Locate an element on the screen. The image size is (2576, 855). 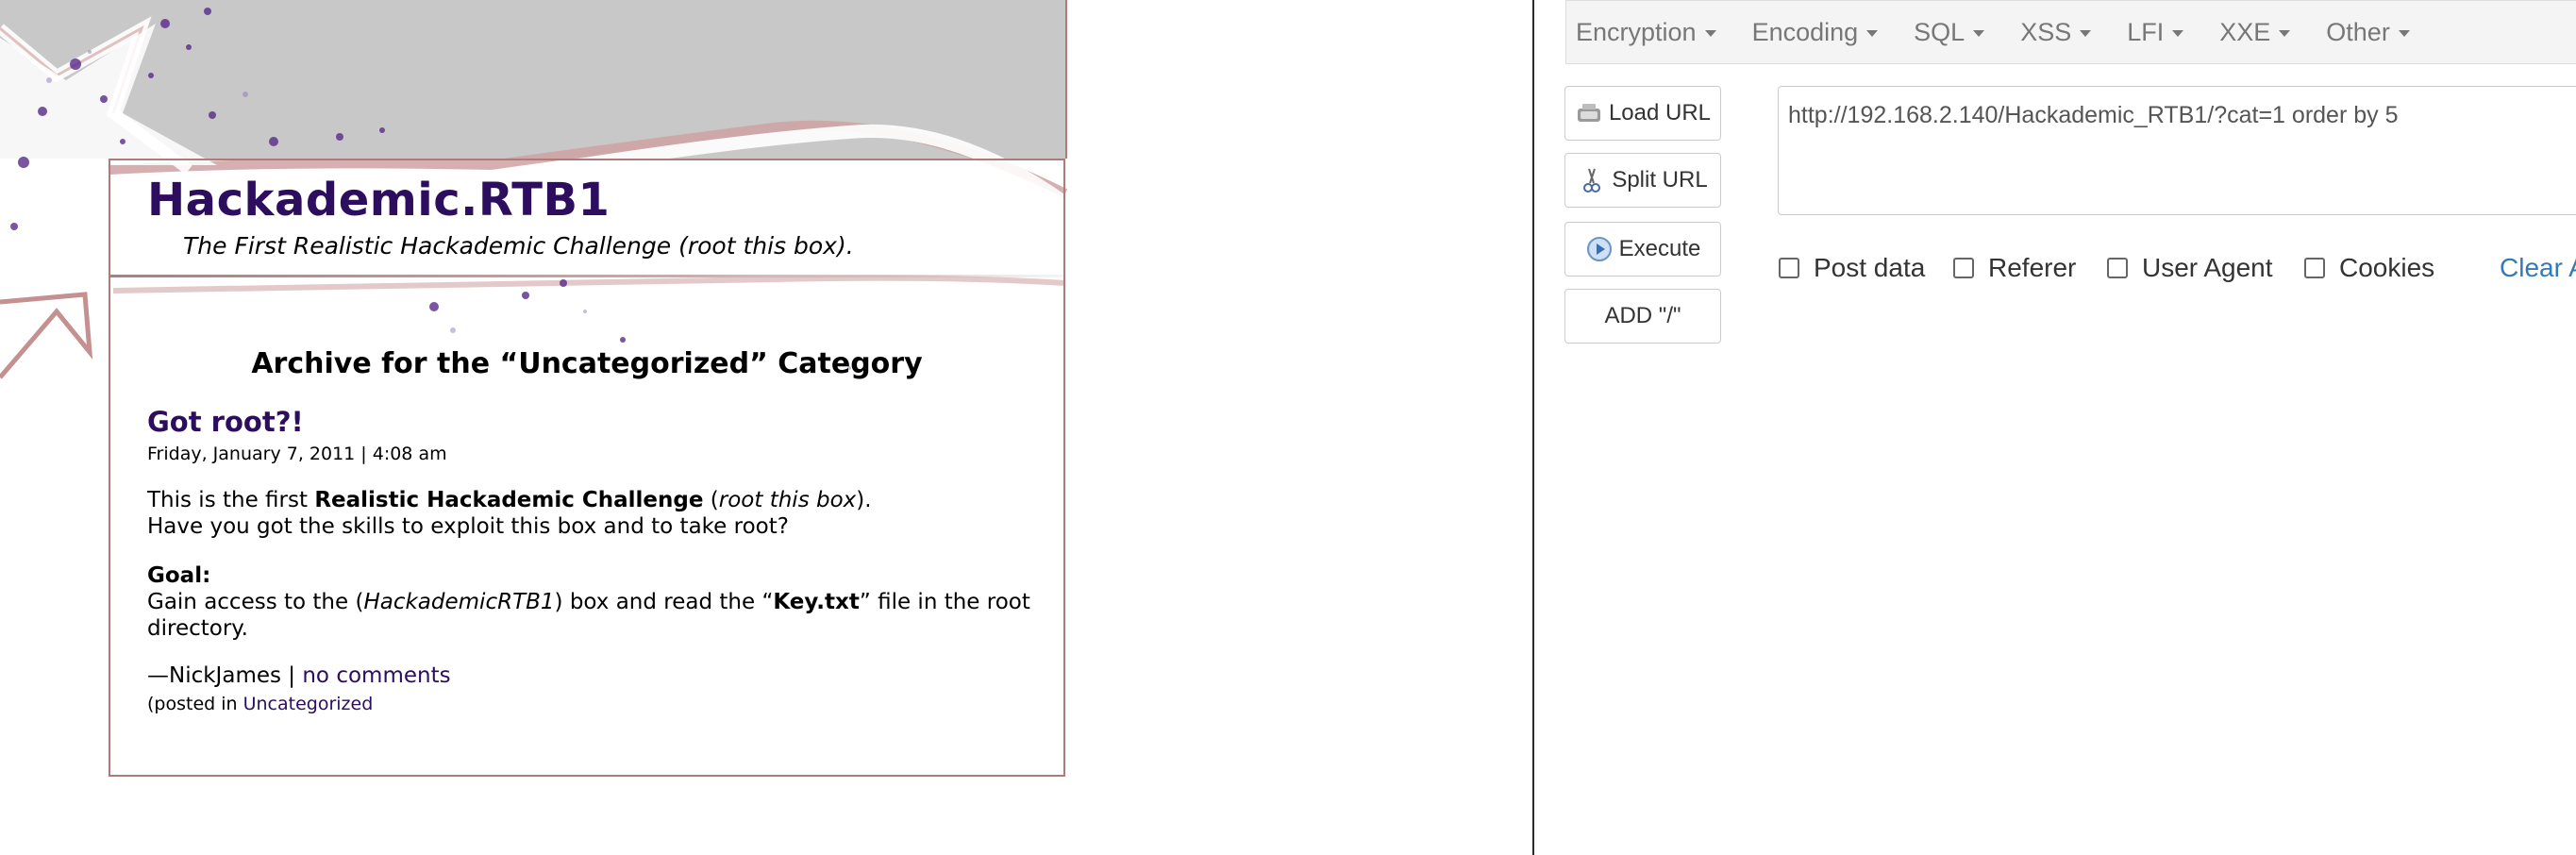
menu-encoding: Encoding is located at coordinates (1815, 32).